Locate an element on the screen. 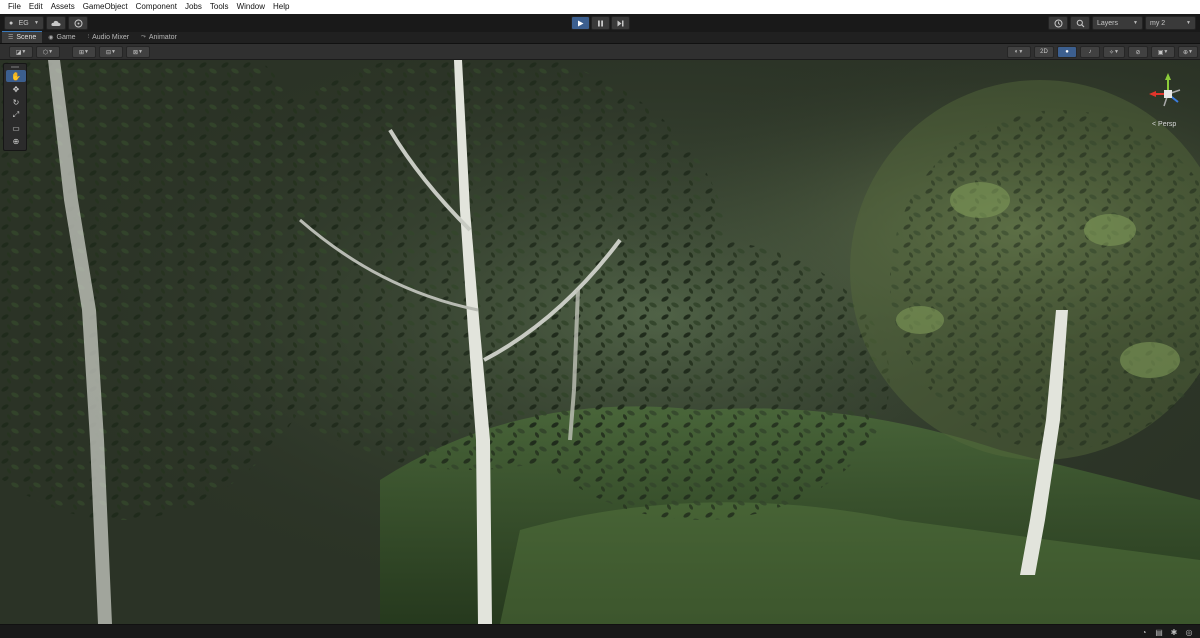  menu-jobs: Jobs is located at coordinates (193, 7).